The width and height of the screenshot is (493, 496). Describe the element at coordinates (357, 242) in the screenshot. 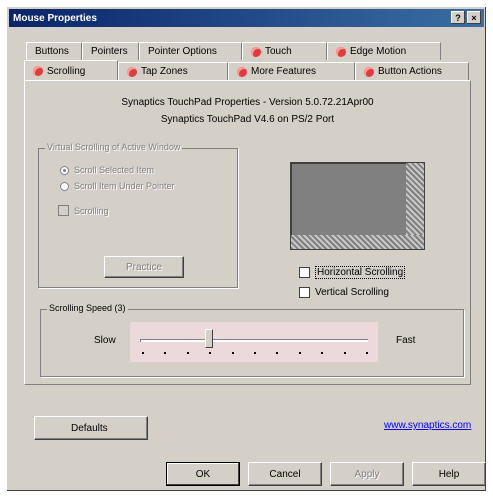

I see `horizontal-scroll-region` at that location.